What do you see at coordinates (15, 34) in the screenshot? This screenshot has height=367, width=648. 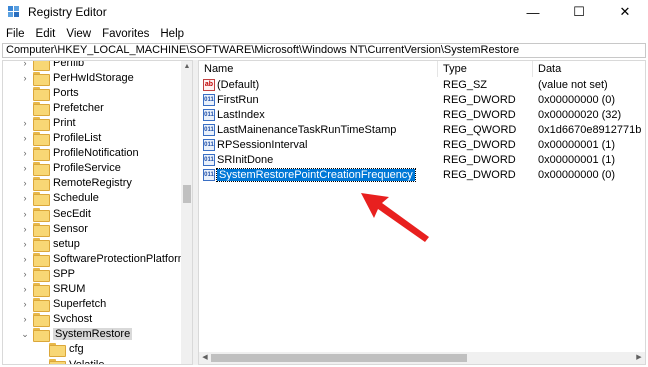 I see `menu-file: File` at bounding box center [15, 34].